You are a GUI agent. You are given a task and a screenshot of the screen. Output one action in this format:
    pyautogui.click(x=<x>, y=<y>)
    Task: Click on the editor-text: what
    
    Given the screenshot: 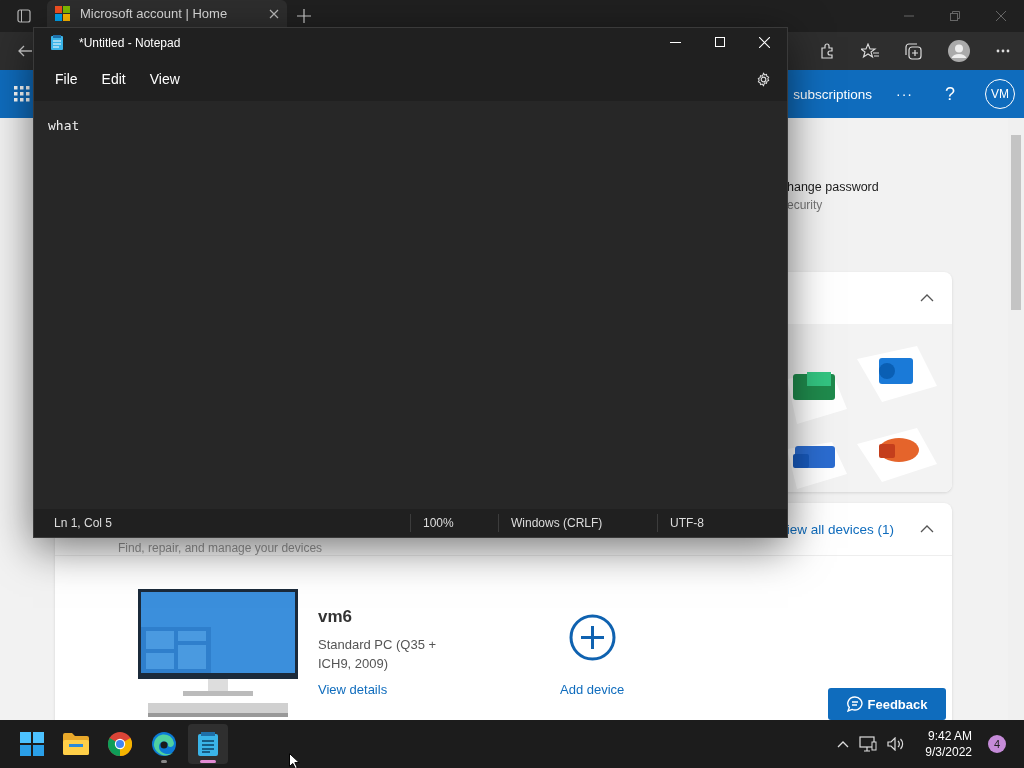 What is the action you would take?
    pyautogui.click(x=64, y=125)
    